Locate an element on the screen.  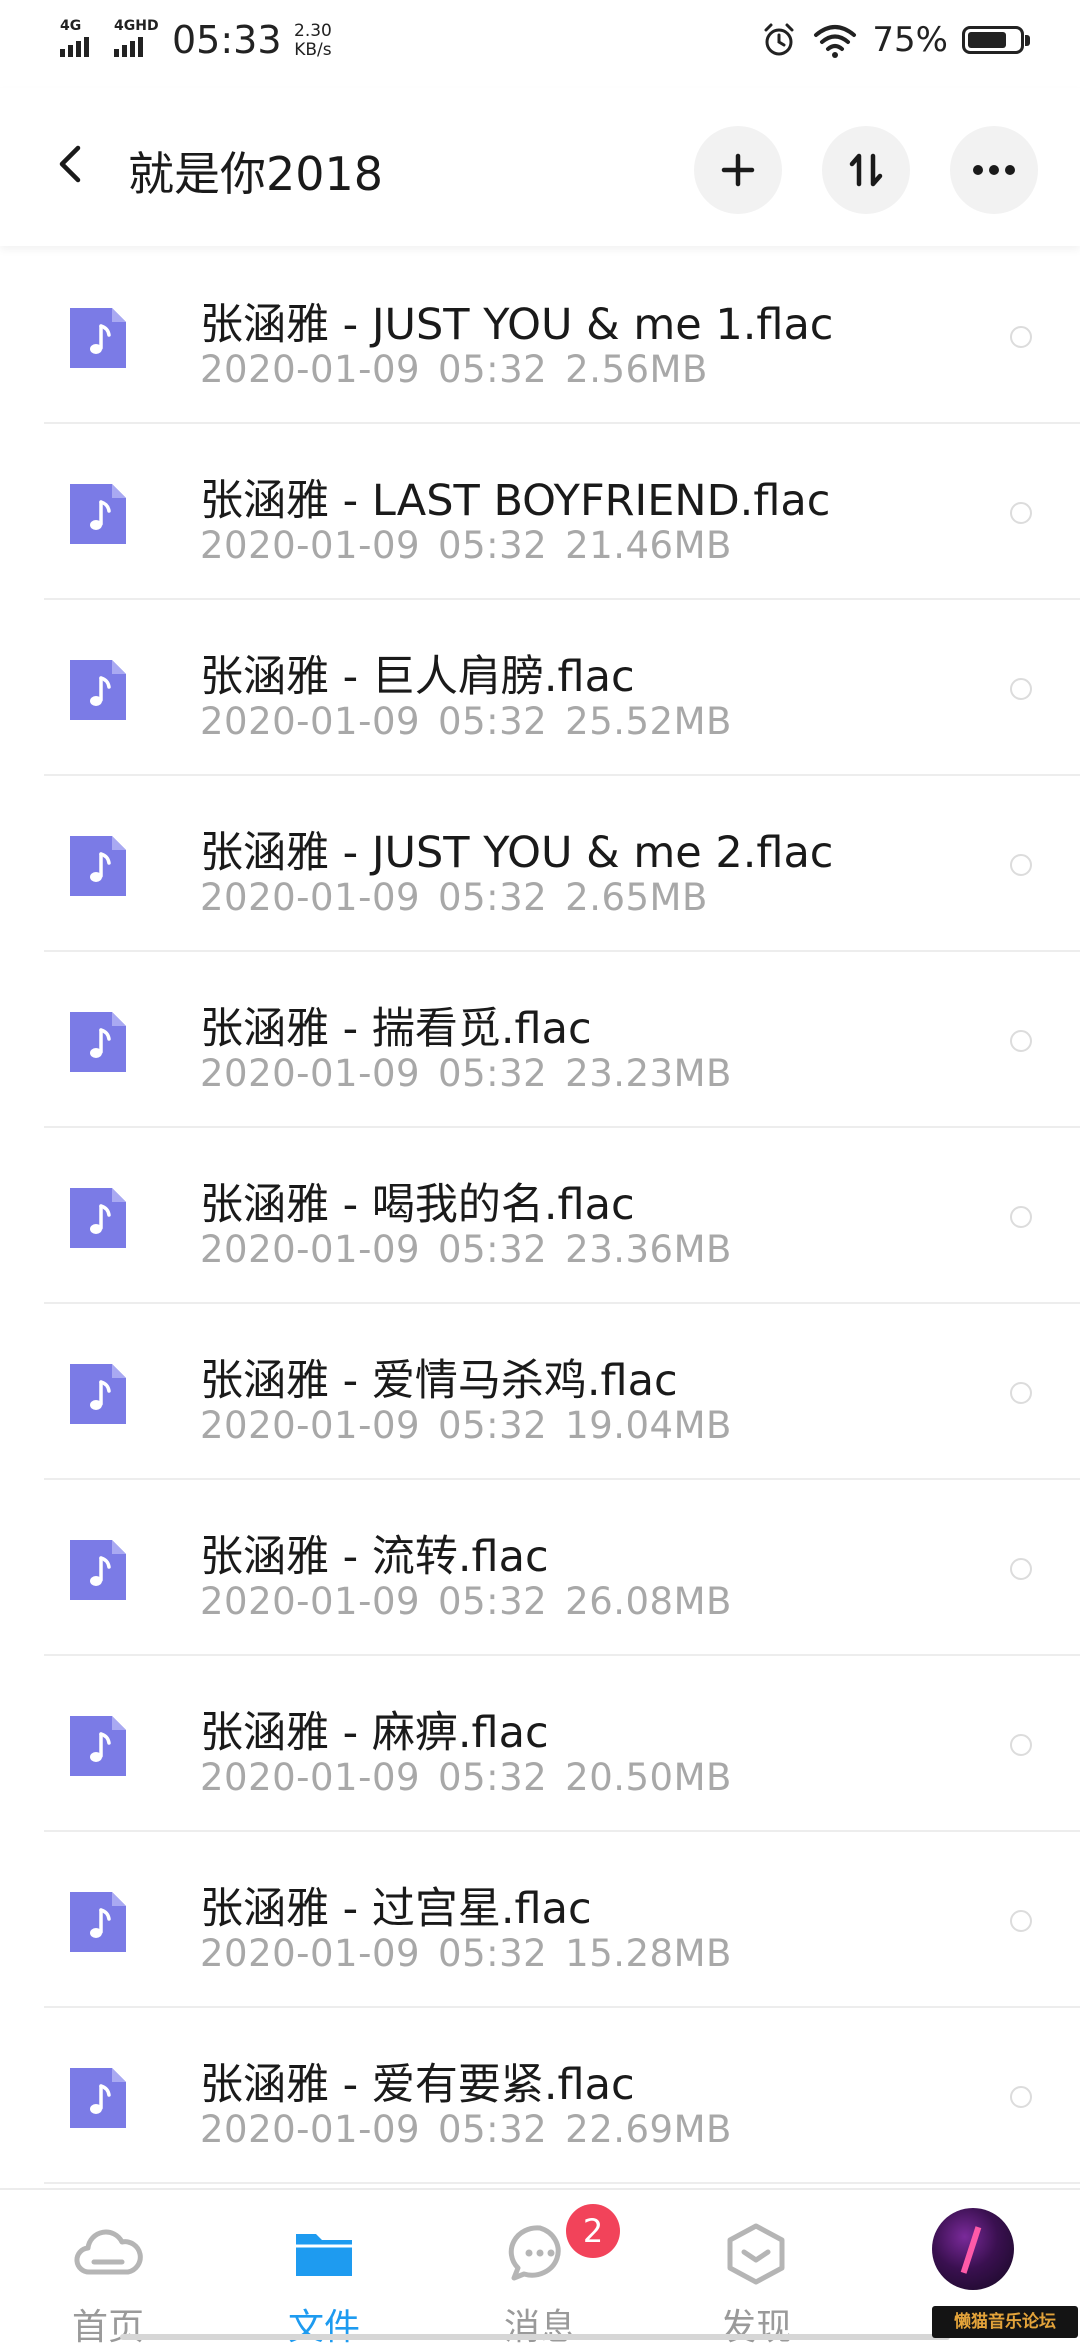
file-name: 张涵雅 - 爱有要紧.flac is located at coordinates (417, 2085).